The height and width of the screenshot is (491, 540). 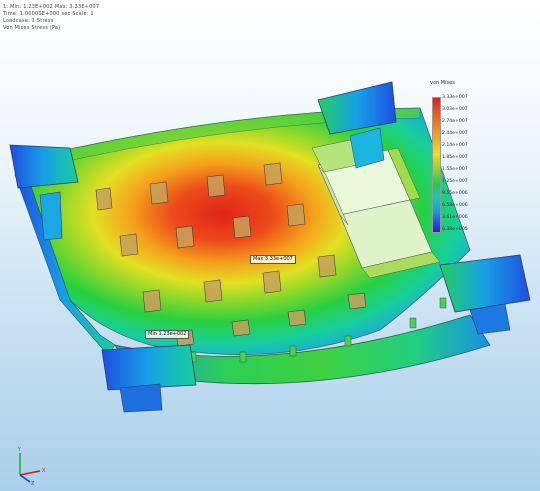 What do you see at coordinates (30, 473) in the screenshot?
I see `x-axis-icon` at bounding box center [30, 473].